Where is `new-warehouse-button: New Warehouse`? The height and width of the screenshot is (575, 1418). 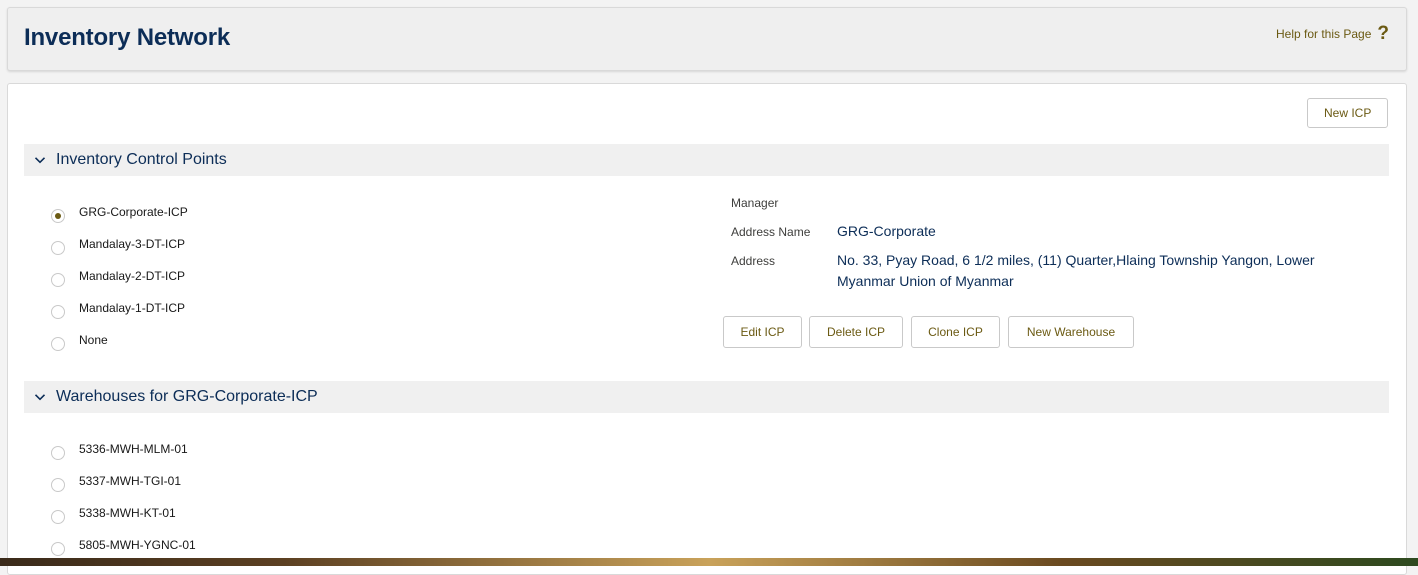
new-warehouse-button: New Warehouse is located at coordinates (1071, 332).